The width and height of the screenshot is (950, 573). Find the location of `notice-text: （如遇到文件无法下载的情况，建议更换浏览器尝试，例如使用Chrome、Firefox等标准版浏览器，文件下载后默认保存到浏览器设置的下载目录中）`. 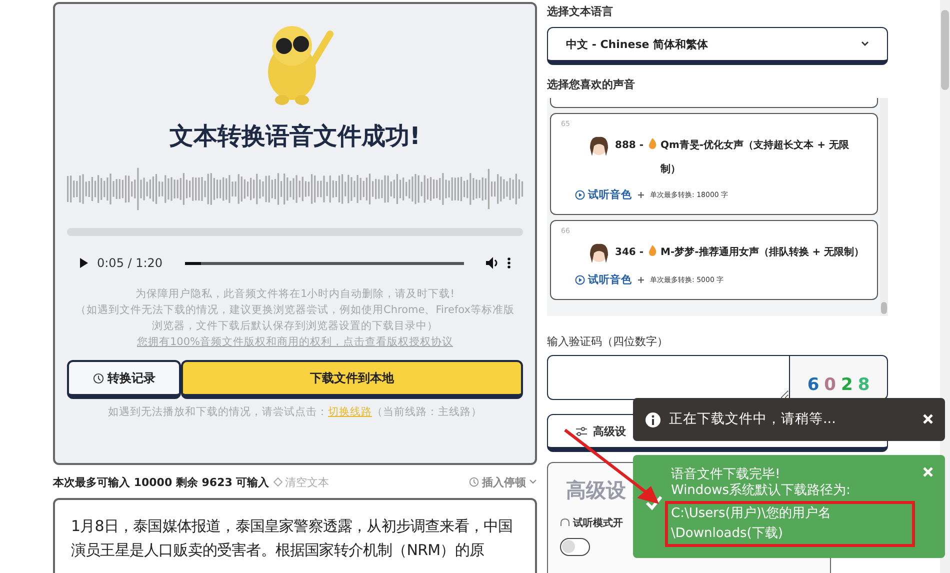

notice-text: （如遇到文件无法下载的情况，建议更换浏览器尝试，例如使用Chrome、Firefox等标准版浏览器，文件下载后默认保存到浏览器设置的下载目录中） is located at coordinates (295, 318).